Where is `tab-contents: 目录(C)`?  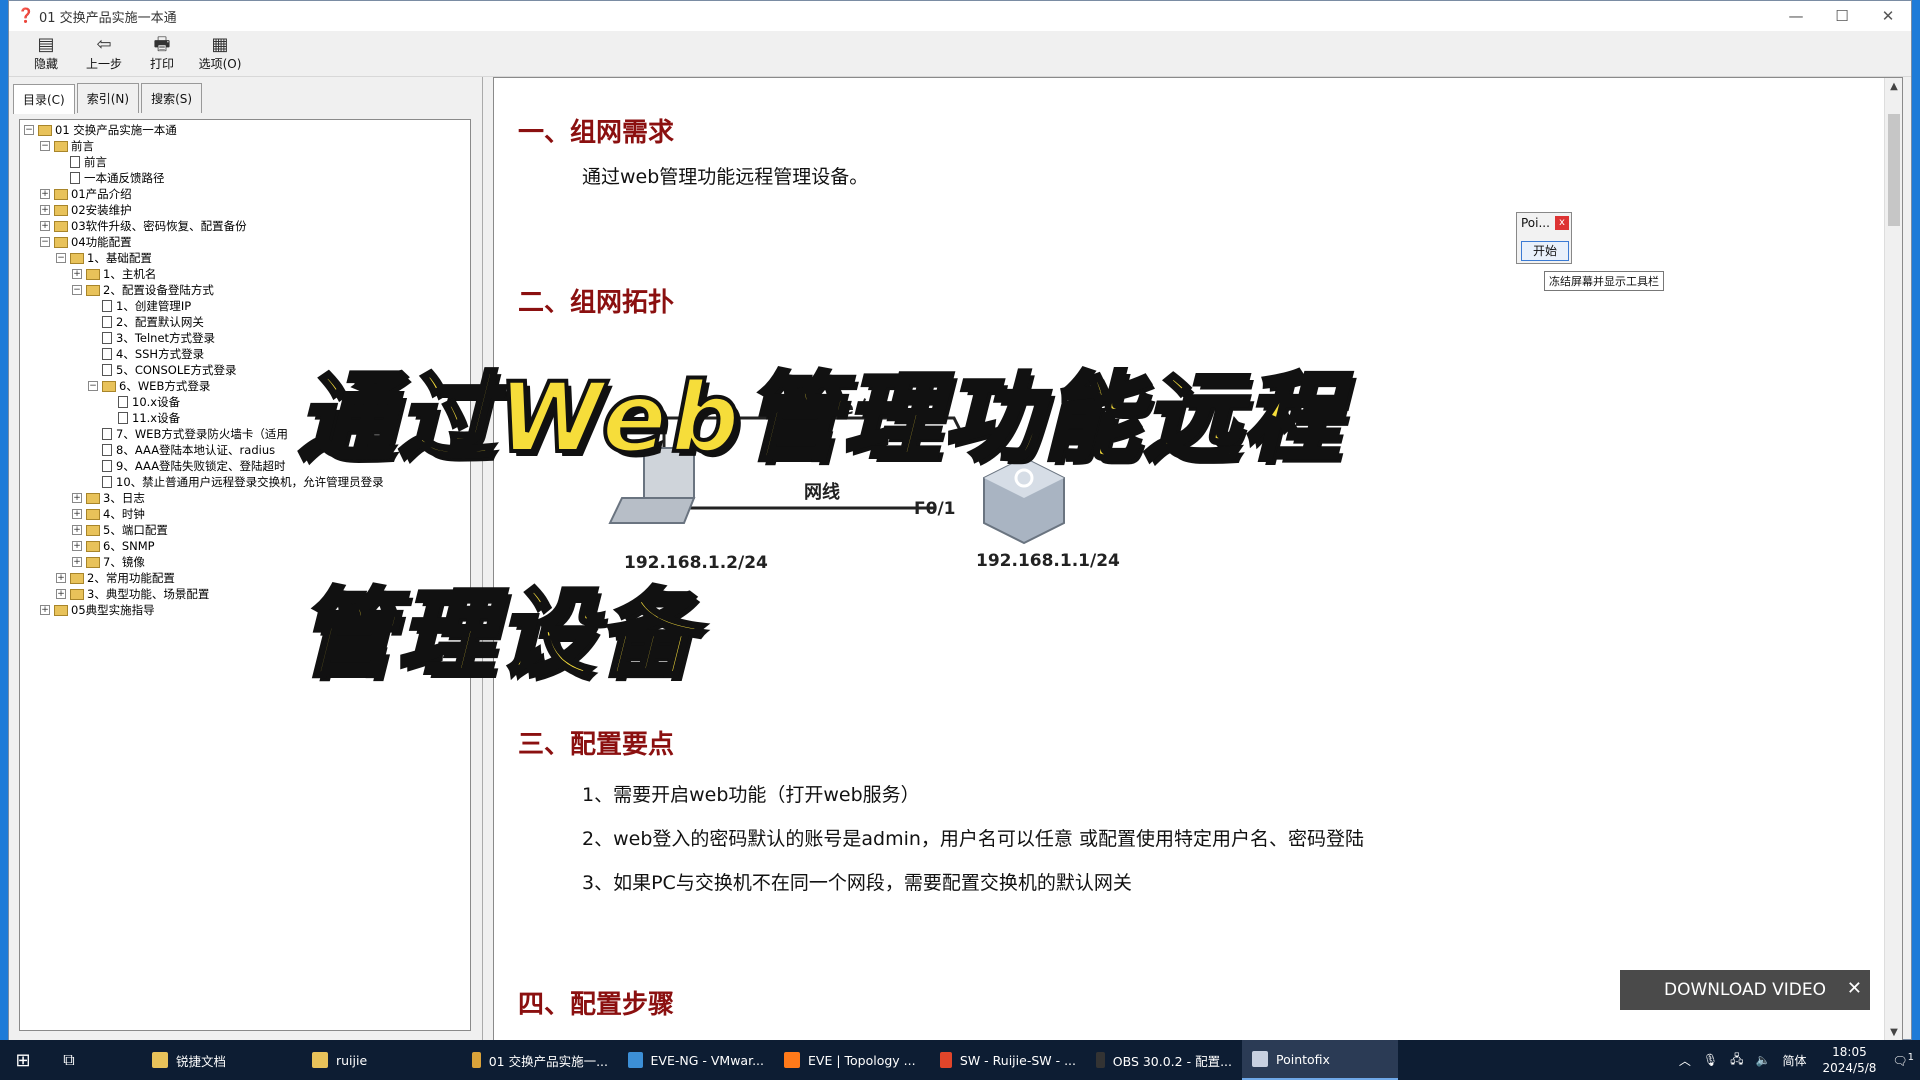 tab-contents: 目录(C) is located at coordinates (44, 99).